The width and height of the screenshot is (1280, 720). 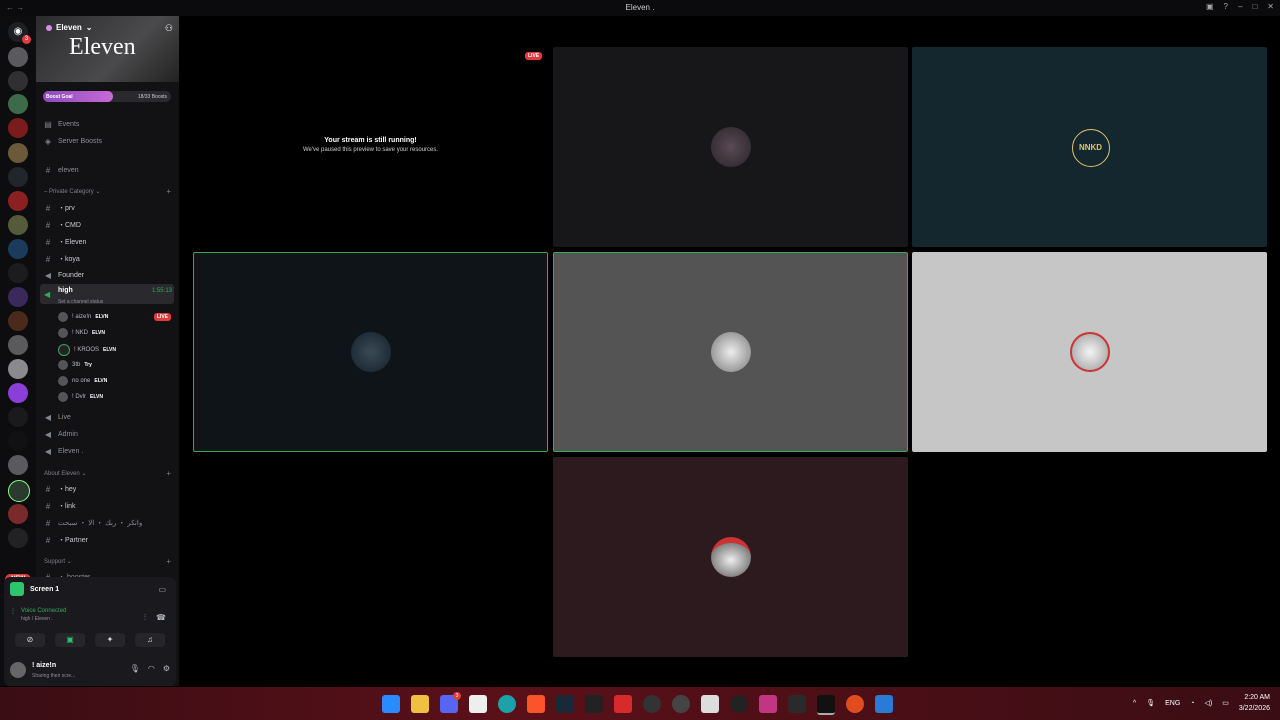 What do you see at coordinates (93, 523) in the screenshot?
I see `channel-arabic: # واتكر ・ ربك ・ الا ・ سبحت` at bounding box center [93, 523].